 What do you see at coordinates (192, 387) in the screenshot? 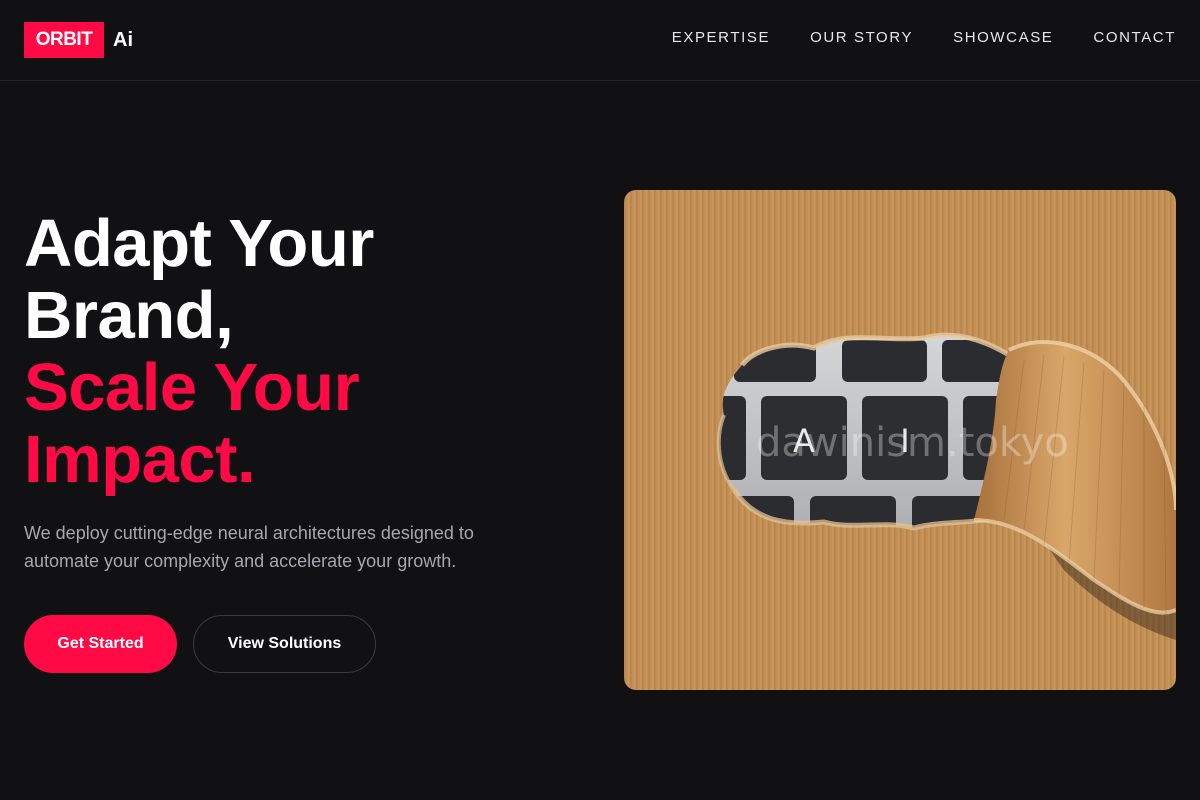
I see `hero-title-line-3: Scale Your` at bounding box center [192, 387].